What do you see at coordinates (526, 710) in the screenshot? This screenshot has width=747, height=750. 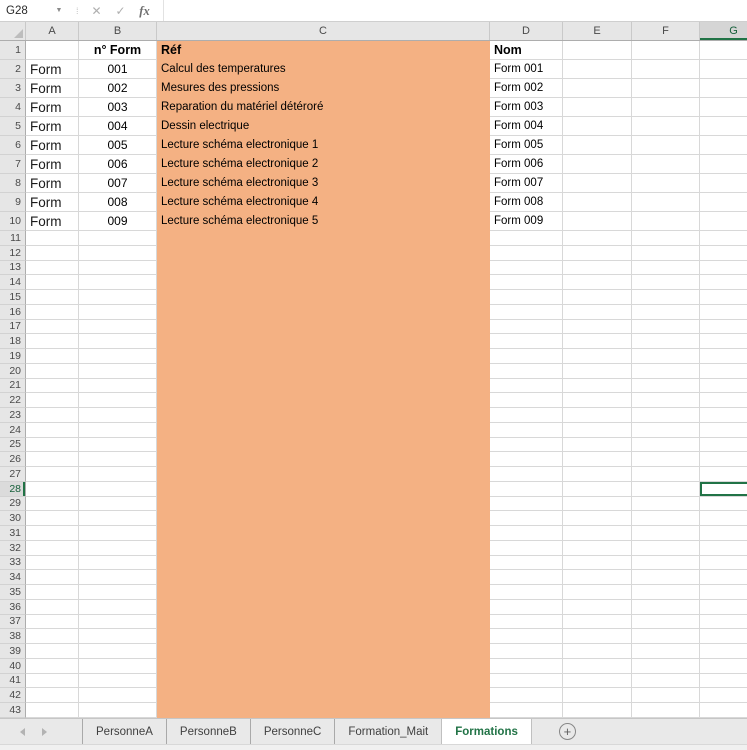 I see `cell-D43` at bounding box center [526, 710].